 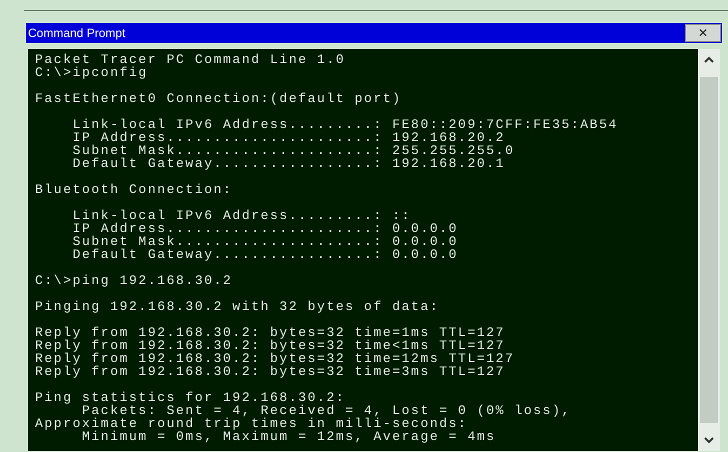 I want to click on terminal-line: Pinging 192.168.30.2 with 32 bytes of data:, so click(x=237, y=306).